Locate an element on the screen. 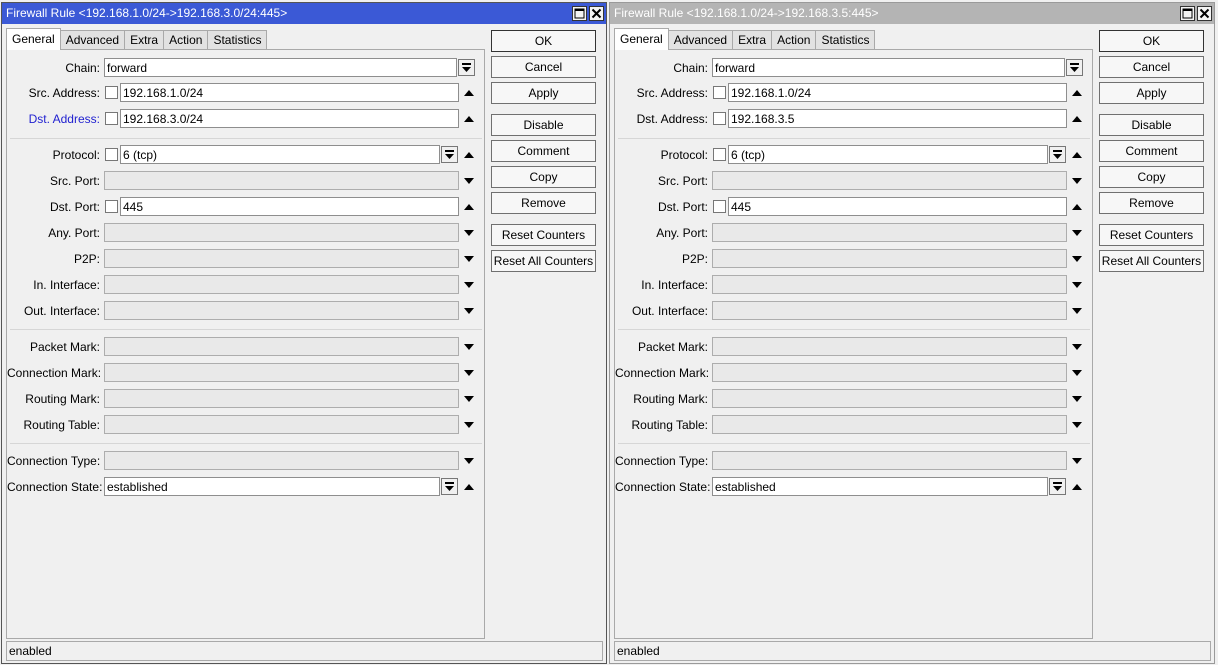 This screenshot has width=1218, height=665. tab-action: Action is located at coordinates (794, 40).